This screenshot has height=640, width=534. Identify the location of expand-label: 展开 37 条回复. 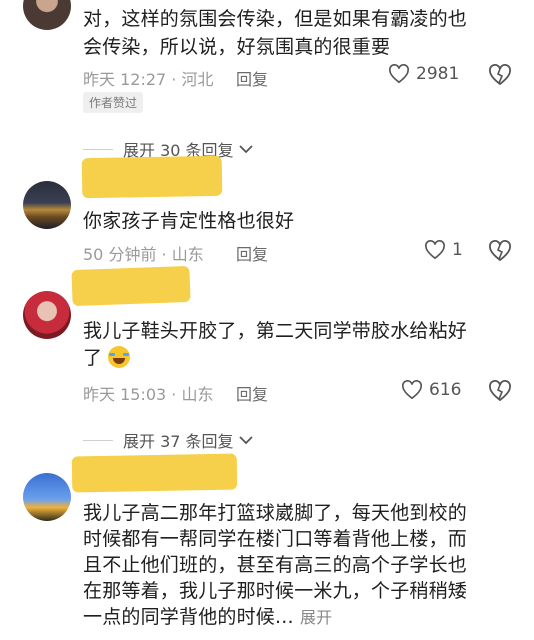
(178, 441).